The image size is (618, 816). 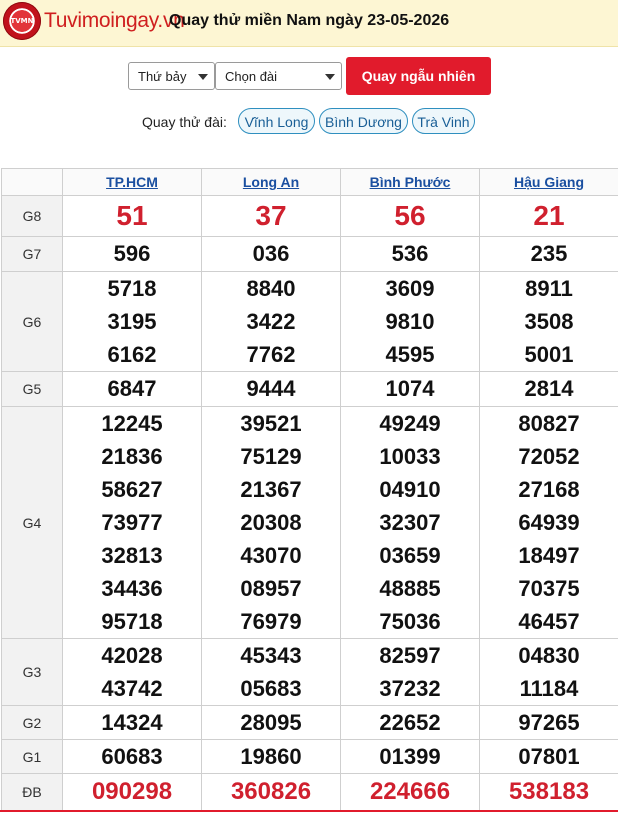 What do you see at coordinates (309, 811) in the screenshot?
I see `bottom-divider` at bounding box center [309, 811].